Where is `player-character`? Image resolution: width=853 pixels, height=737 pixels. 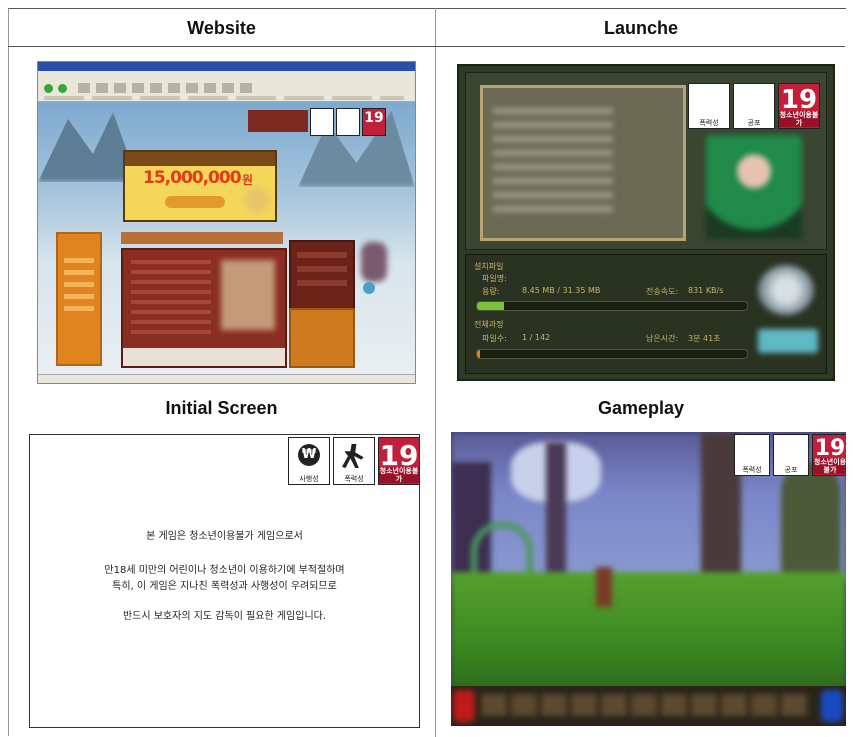
player-character is located at coordinates (604, 587).